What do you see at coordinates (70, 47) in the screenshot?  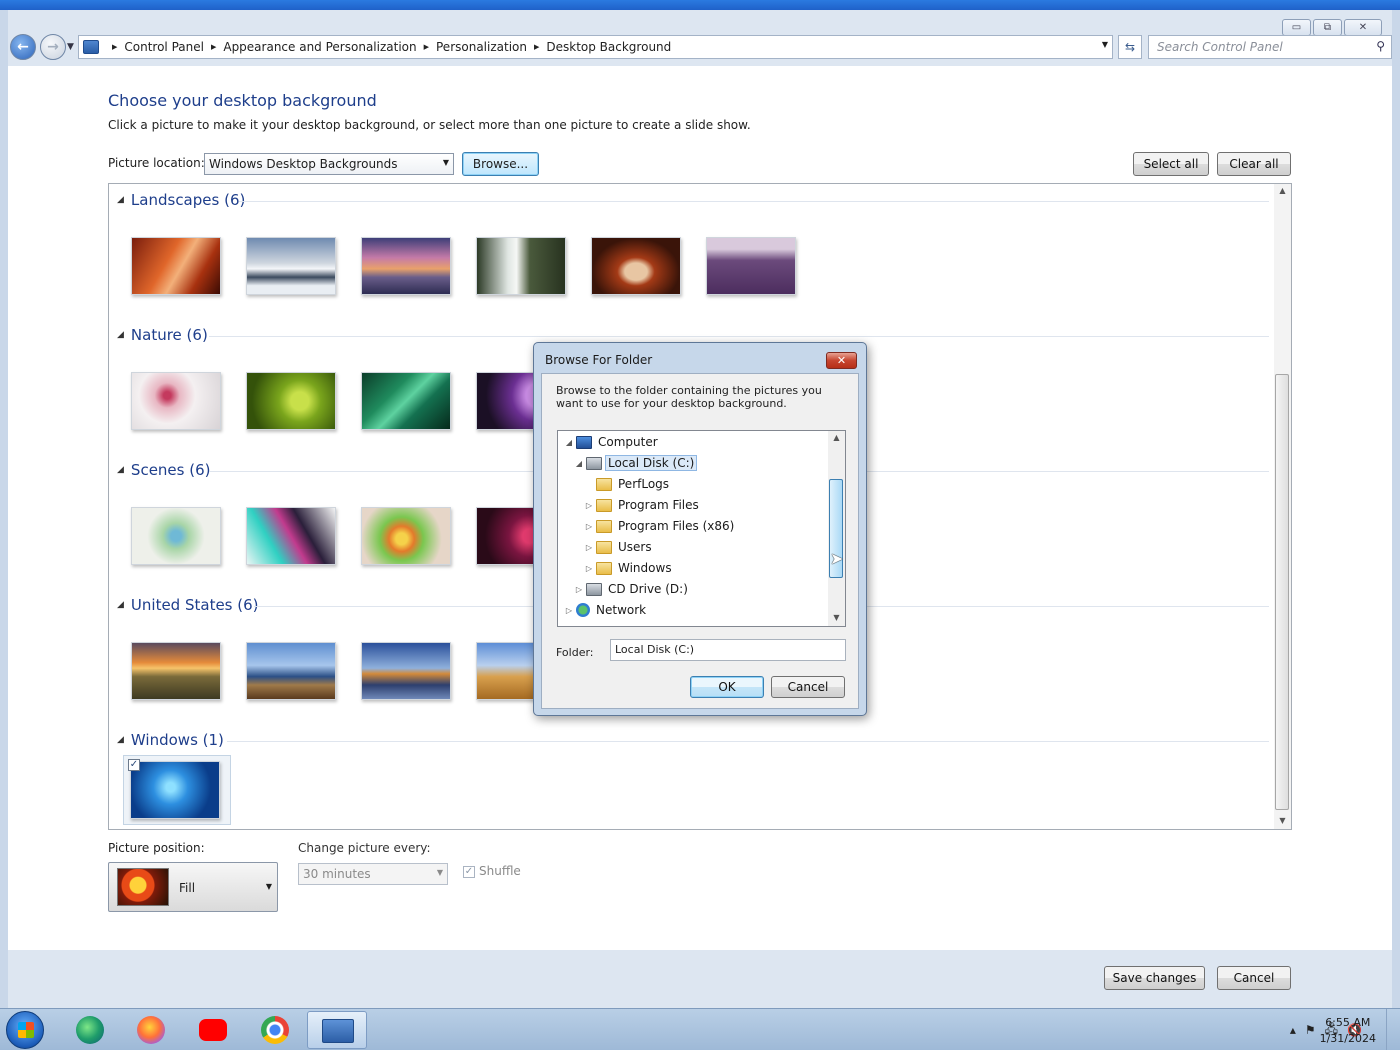 I see `recent-pages-dropdown: ▼` at bounding box center [70, 47].